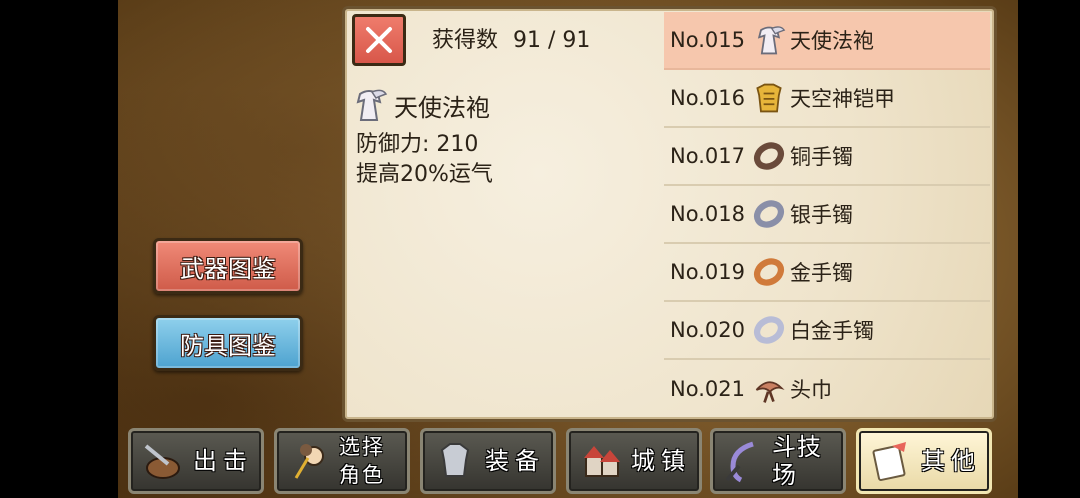 Image resolution: width=1080 pixels, height=498 pixels. Describe the element at coordinates (821, 157) in the screenshot. I see `item-name: 铜手镯` at that location.